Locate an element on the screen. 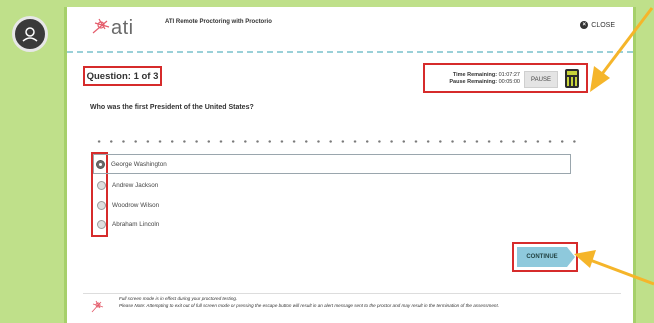 Image resolution: width=654 pixels, height=323 pixels. radio-selected-icon is located at coordinates (100, 164).